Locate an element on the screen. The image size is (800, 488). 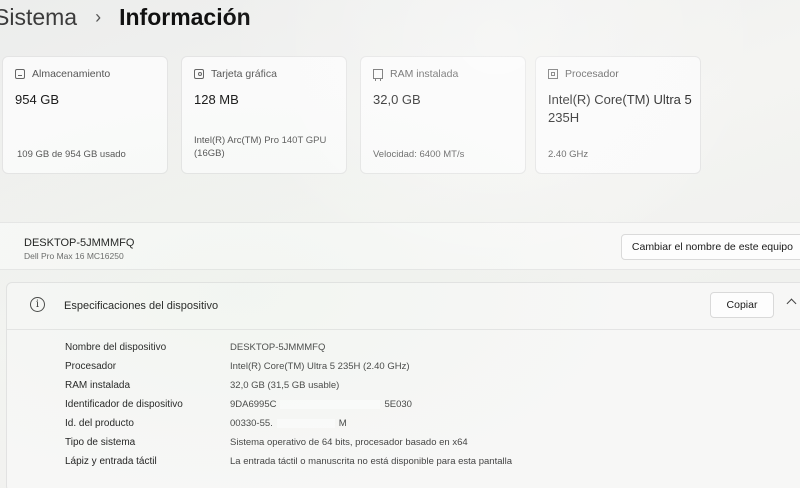
card-header: Tarjeta gráfica is located at coordinates (235, 74).